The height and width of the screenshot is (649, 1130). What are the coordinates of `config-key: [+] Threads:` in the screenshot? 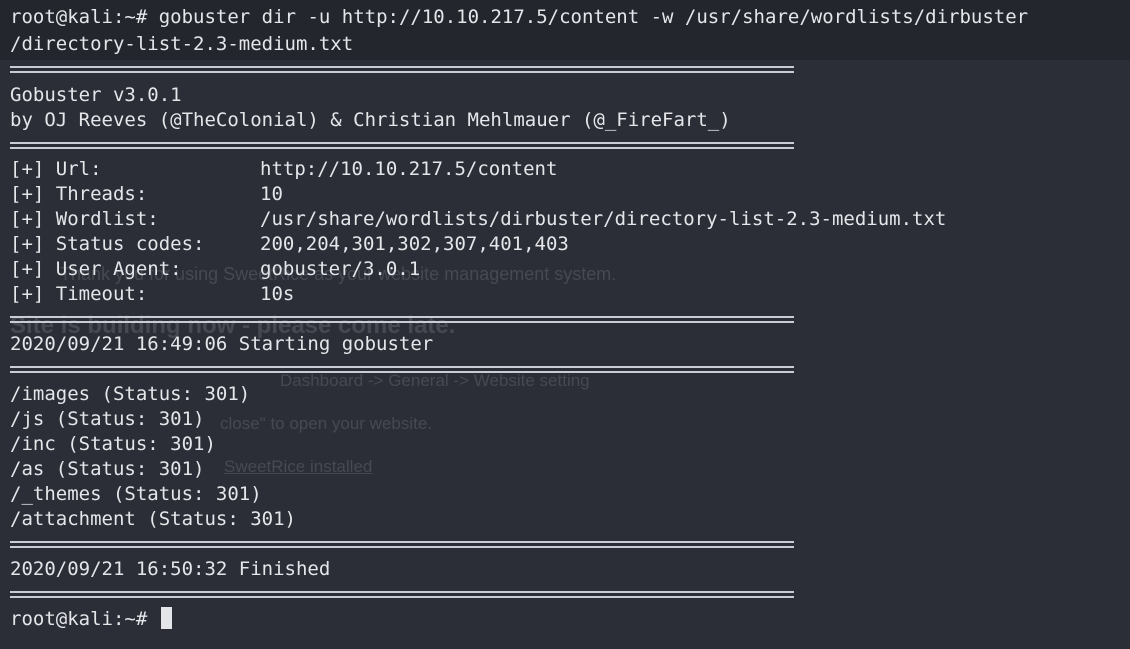 It's located at (79, 194).